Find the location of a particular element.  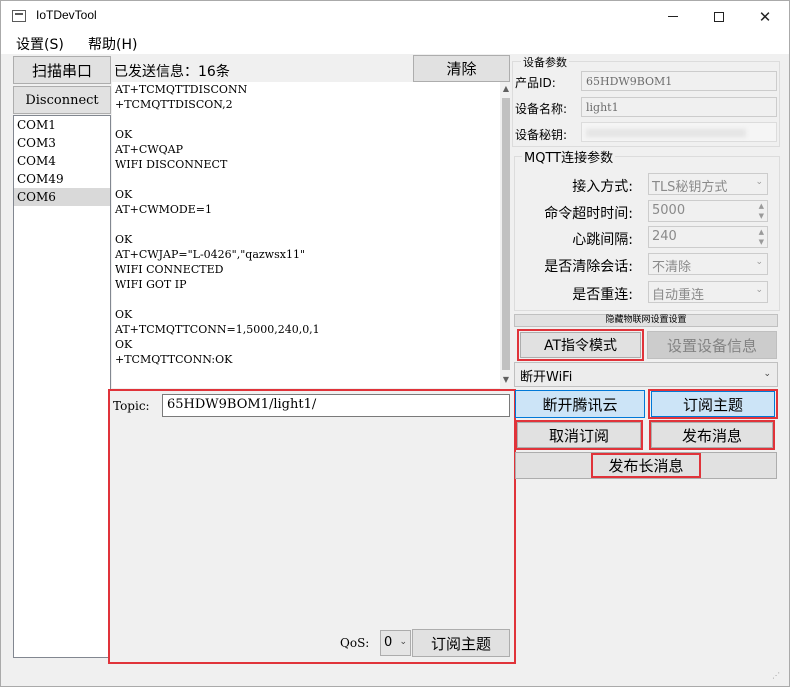

mqtt-params-title: MQTT连接参数 is located at coordinates (569, 156).